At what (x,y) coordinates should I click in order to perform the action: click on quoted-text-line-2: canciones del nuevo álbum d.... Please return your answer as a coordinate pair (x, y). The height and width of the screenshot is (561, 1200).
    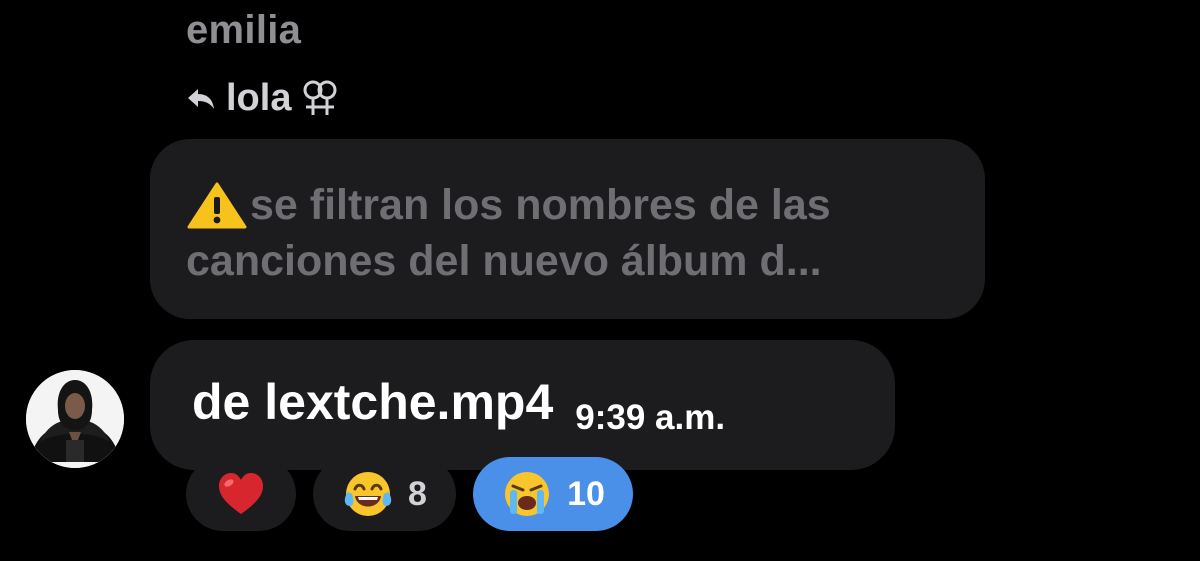
    Looking at the image, I should click on (504, 261).